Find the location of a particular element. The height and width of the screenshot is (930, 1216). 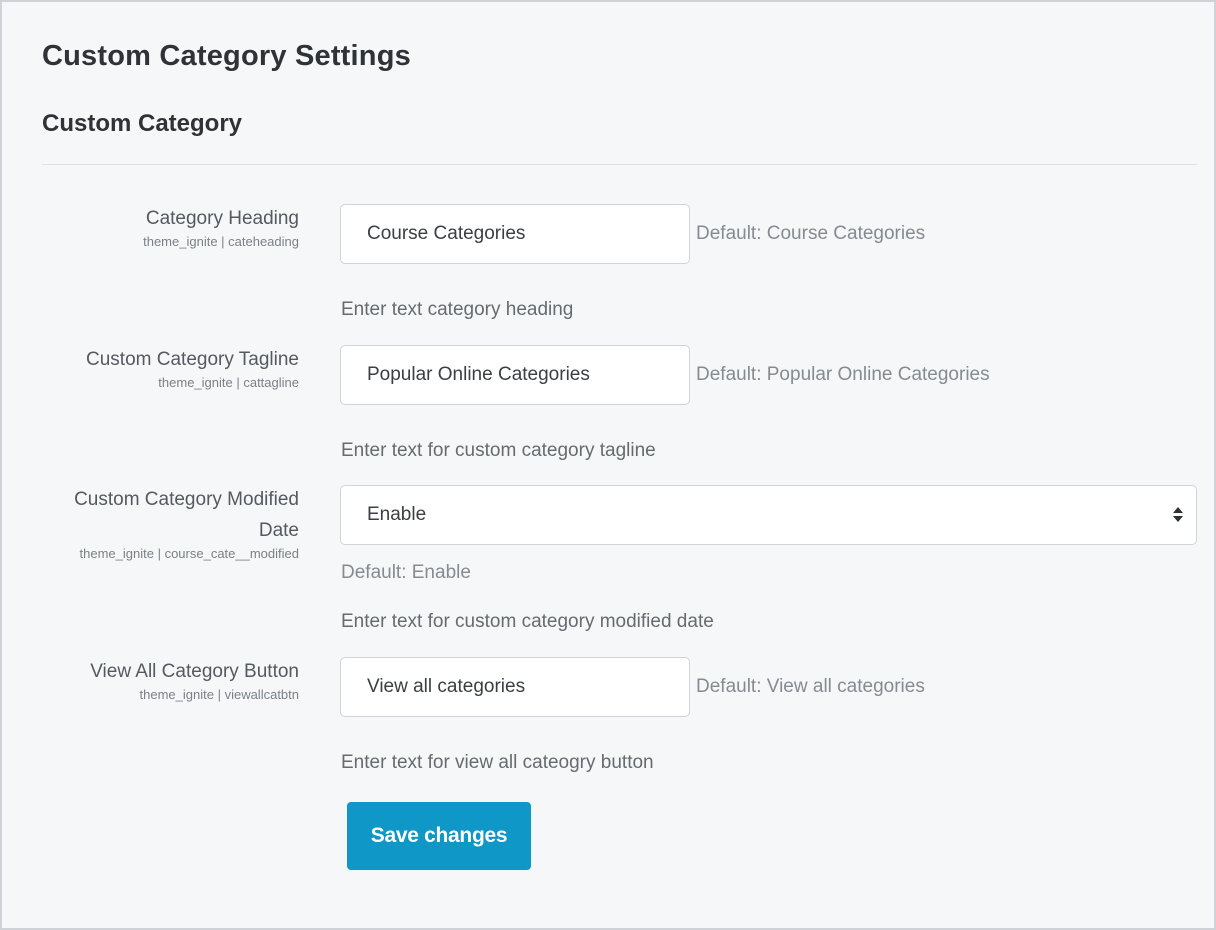

category-modified-date-select: Enable is located at coordinates (768, 515).